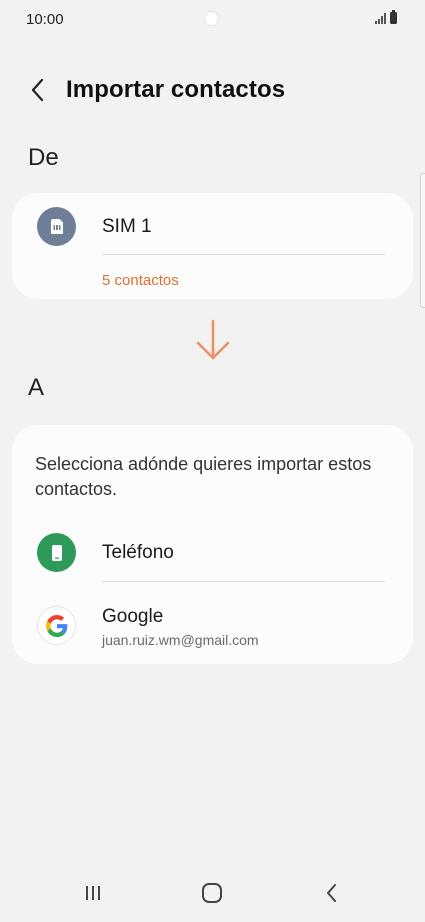 The width and height of the screenshot is (425, 922). I want to click on home-button, so click(212, 893).